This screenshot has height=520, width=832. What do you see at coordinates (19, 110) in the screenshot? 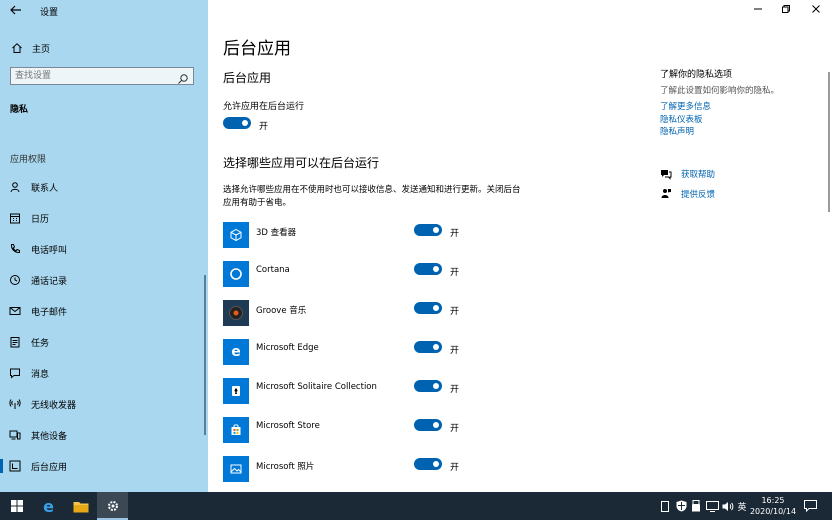
I see `category-label: 隐私` at bounding box center [19, 110].